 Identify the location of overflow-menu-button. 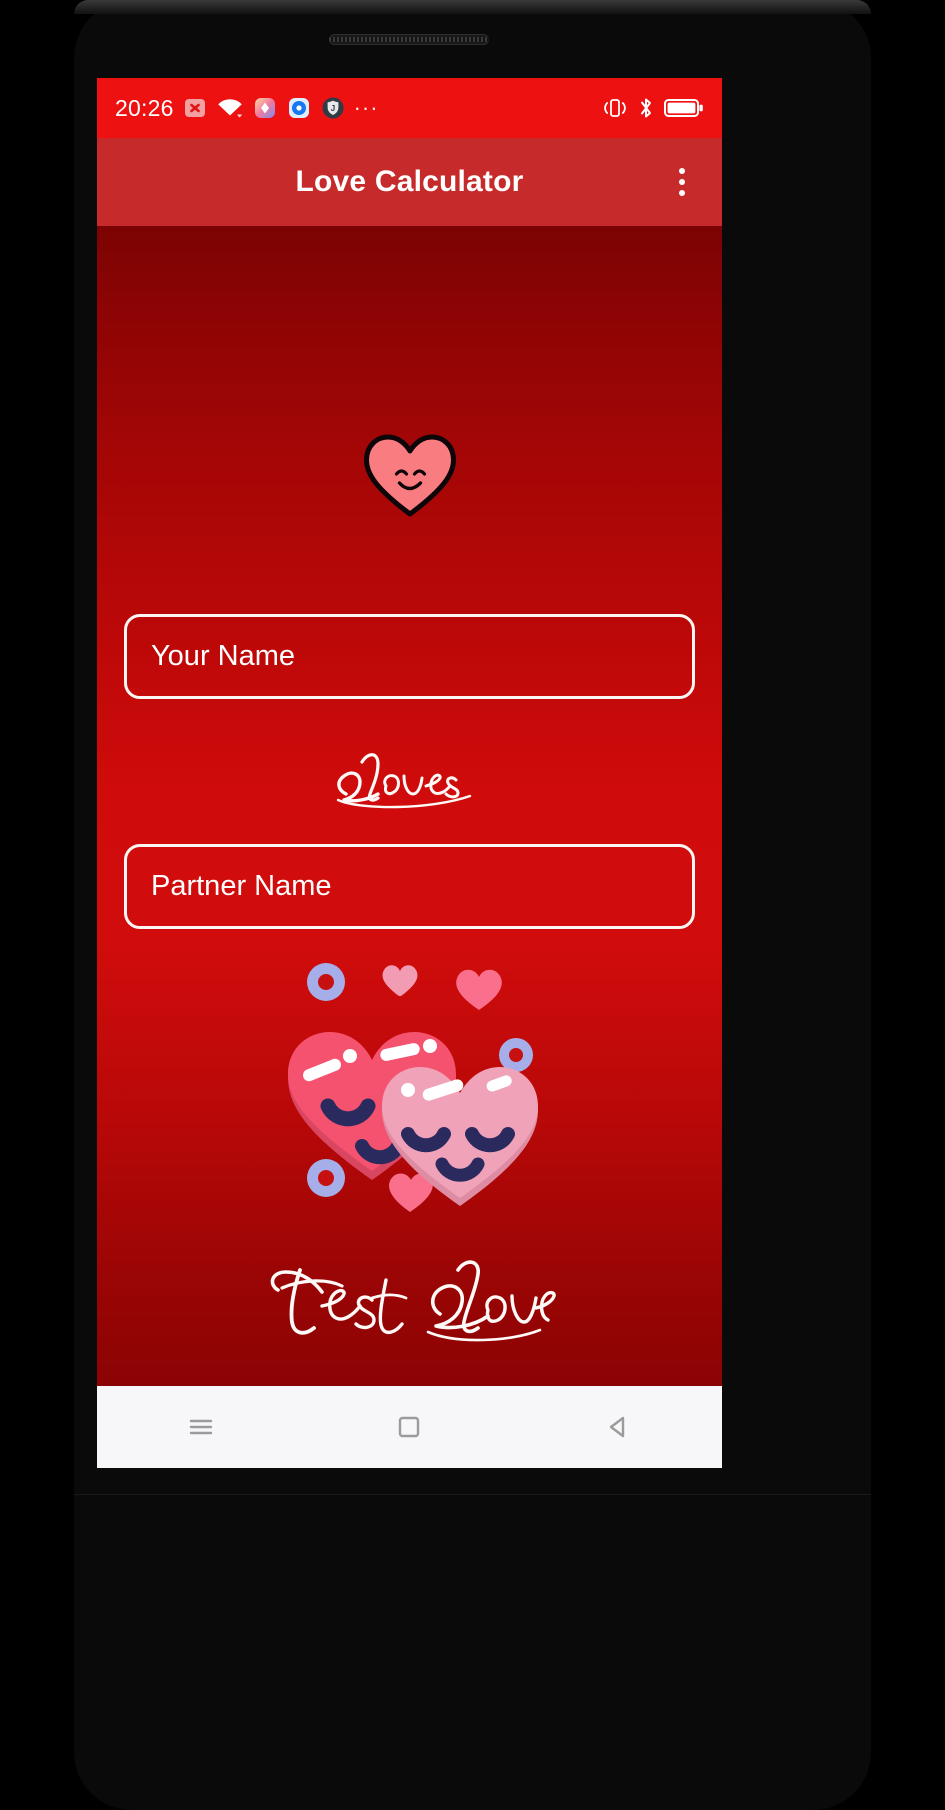
(682, 182).